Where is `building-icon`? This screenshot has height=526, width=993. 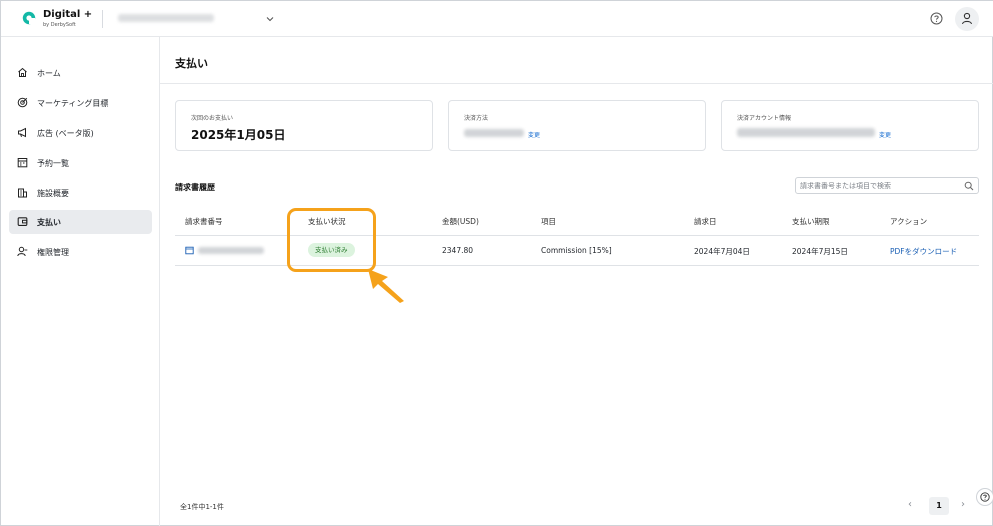
building-icon is located at coordinates (22, 193).